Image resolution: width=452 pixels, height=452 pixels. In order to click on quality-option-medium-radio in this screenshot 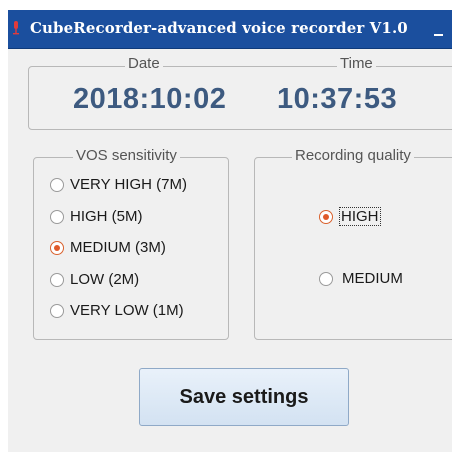, I will do `click(326, 279)`.